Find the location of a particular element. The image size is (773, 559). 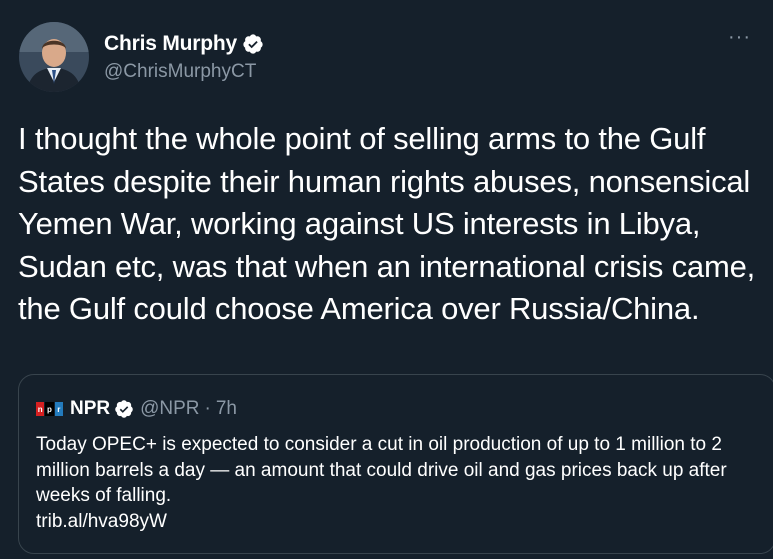

author-handle: @ChrisMurphyCT is located at coordinates (184, 72).